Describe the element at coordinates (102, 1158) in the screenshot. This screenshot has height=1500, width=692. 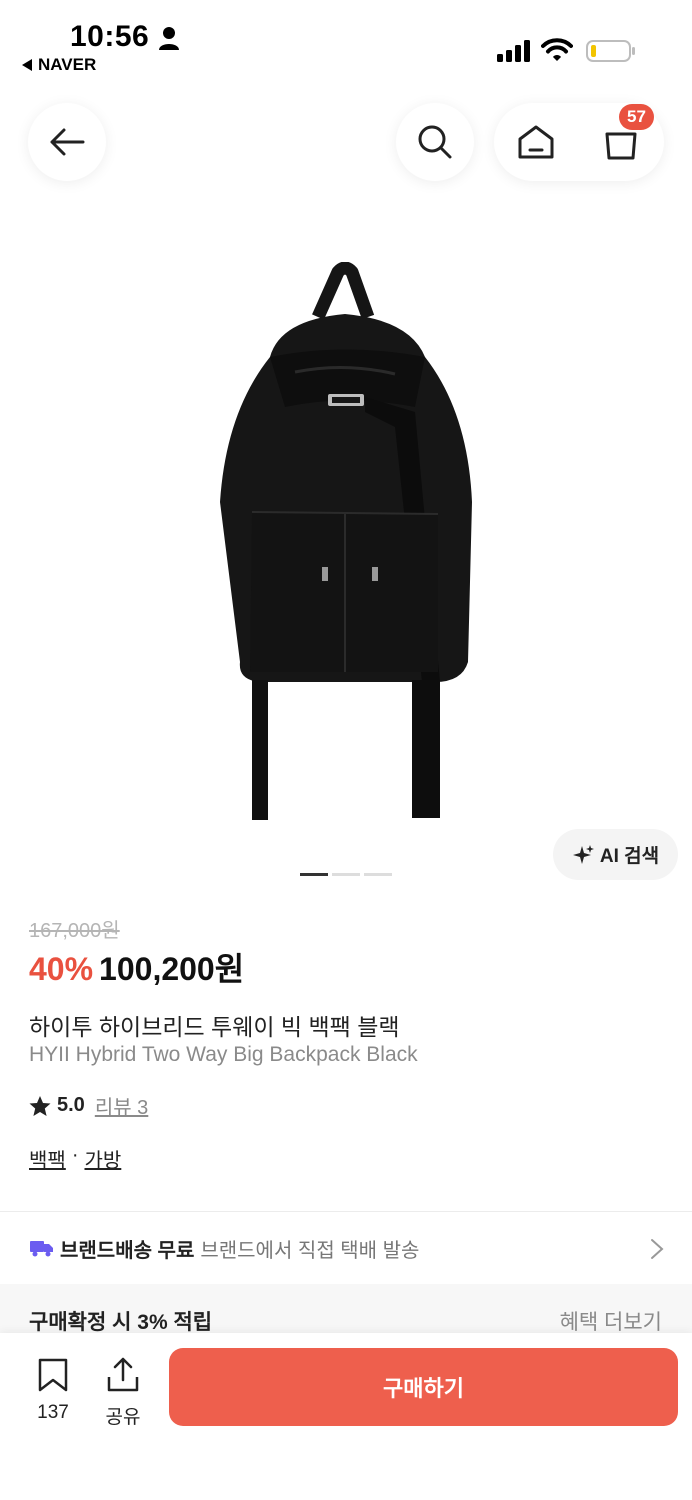
I see `category-link-bag: 가방` at that location.